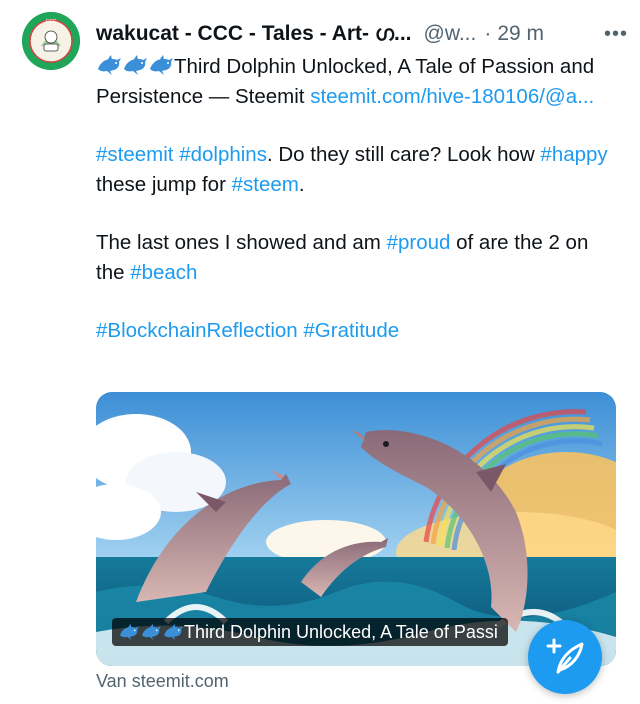  Describe the element at coordinates (616, 34) in the screenshot. I see `more-options-icon: •••` at that location.